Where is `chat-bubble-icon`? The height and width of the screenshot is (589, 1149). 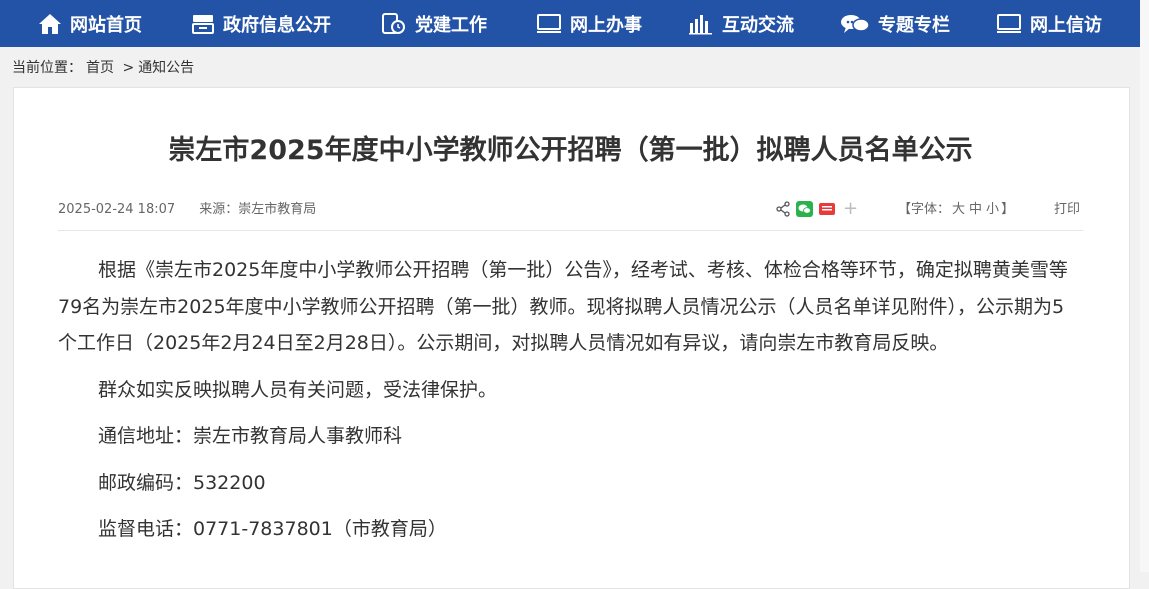
chat-bubble-icon is located at coordinates (855, 23).